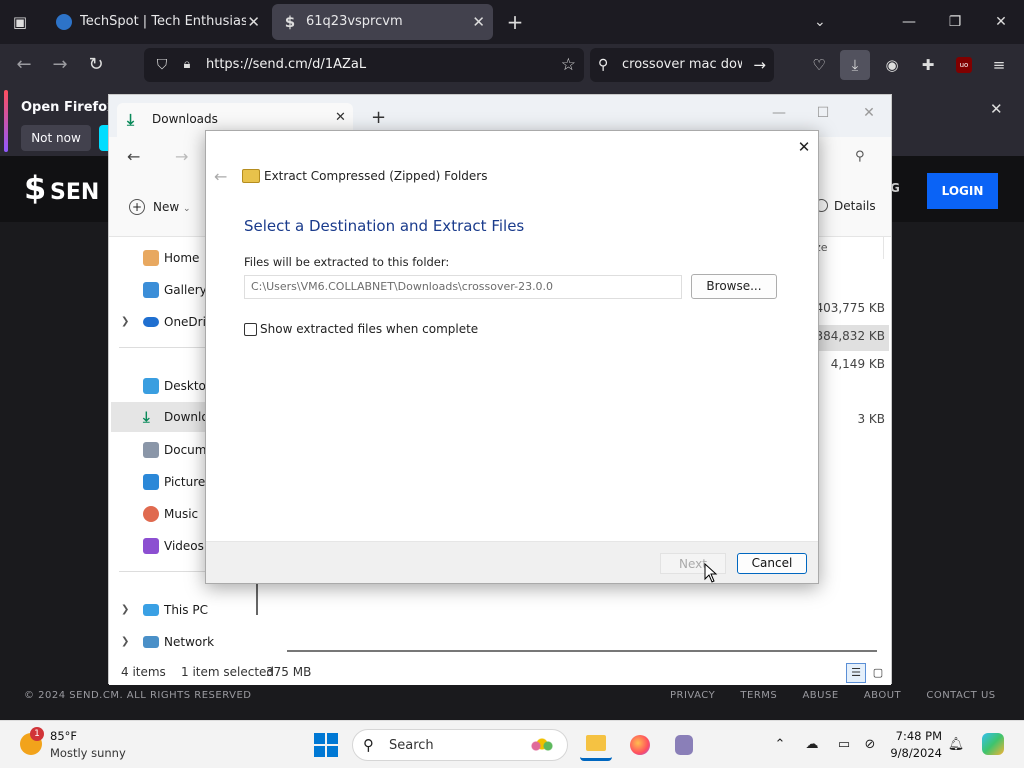 The image size is (1024, 768). I want to click on tiles-view-icon: ▢, so click(878, 673).